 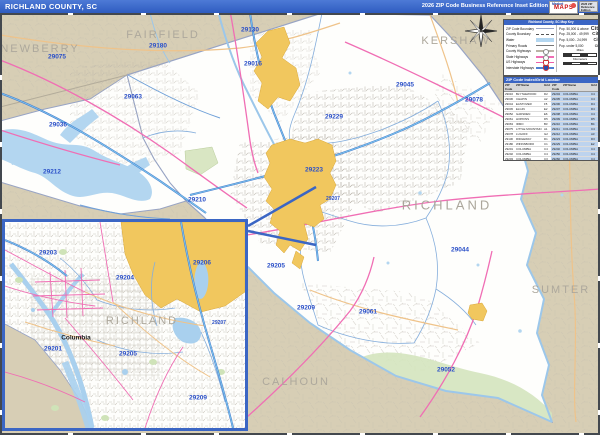 What do you see at coordinates (579, 40) in the screenshot?
I see `legend-city-item: Pop. 5,000 - 24,999City` at bounding box center [579, 40].